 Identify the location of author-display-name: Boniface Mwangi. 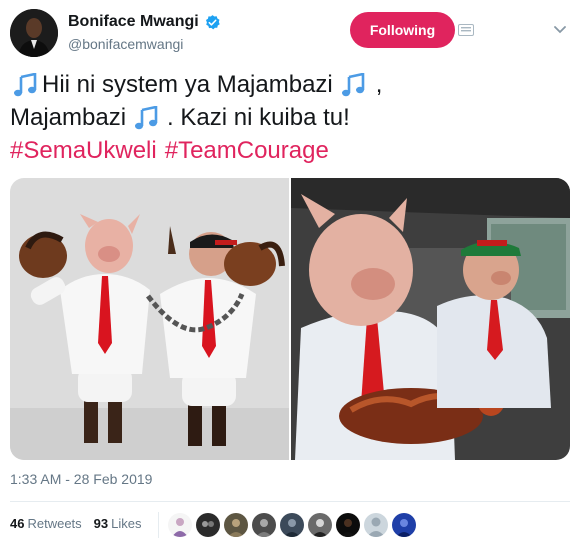
(133, 22).